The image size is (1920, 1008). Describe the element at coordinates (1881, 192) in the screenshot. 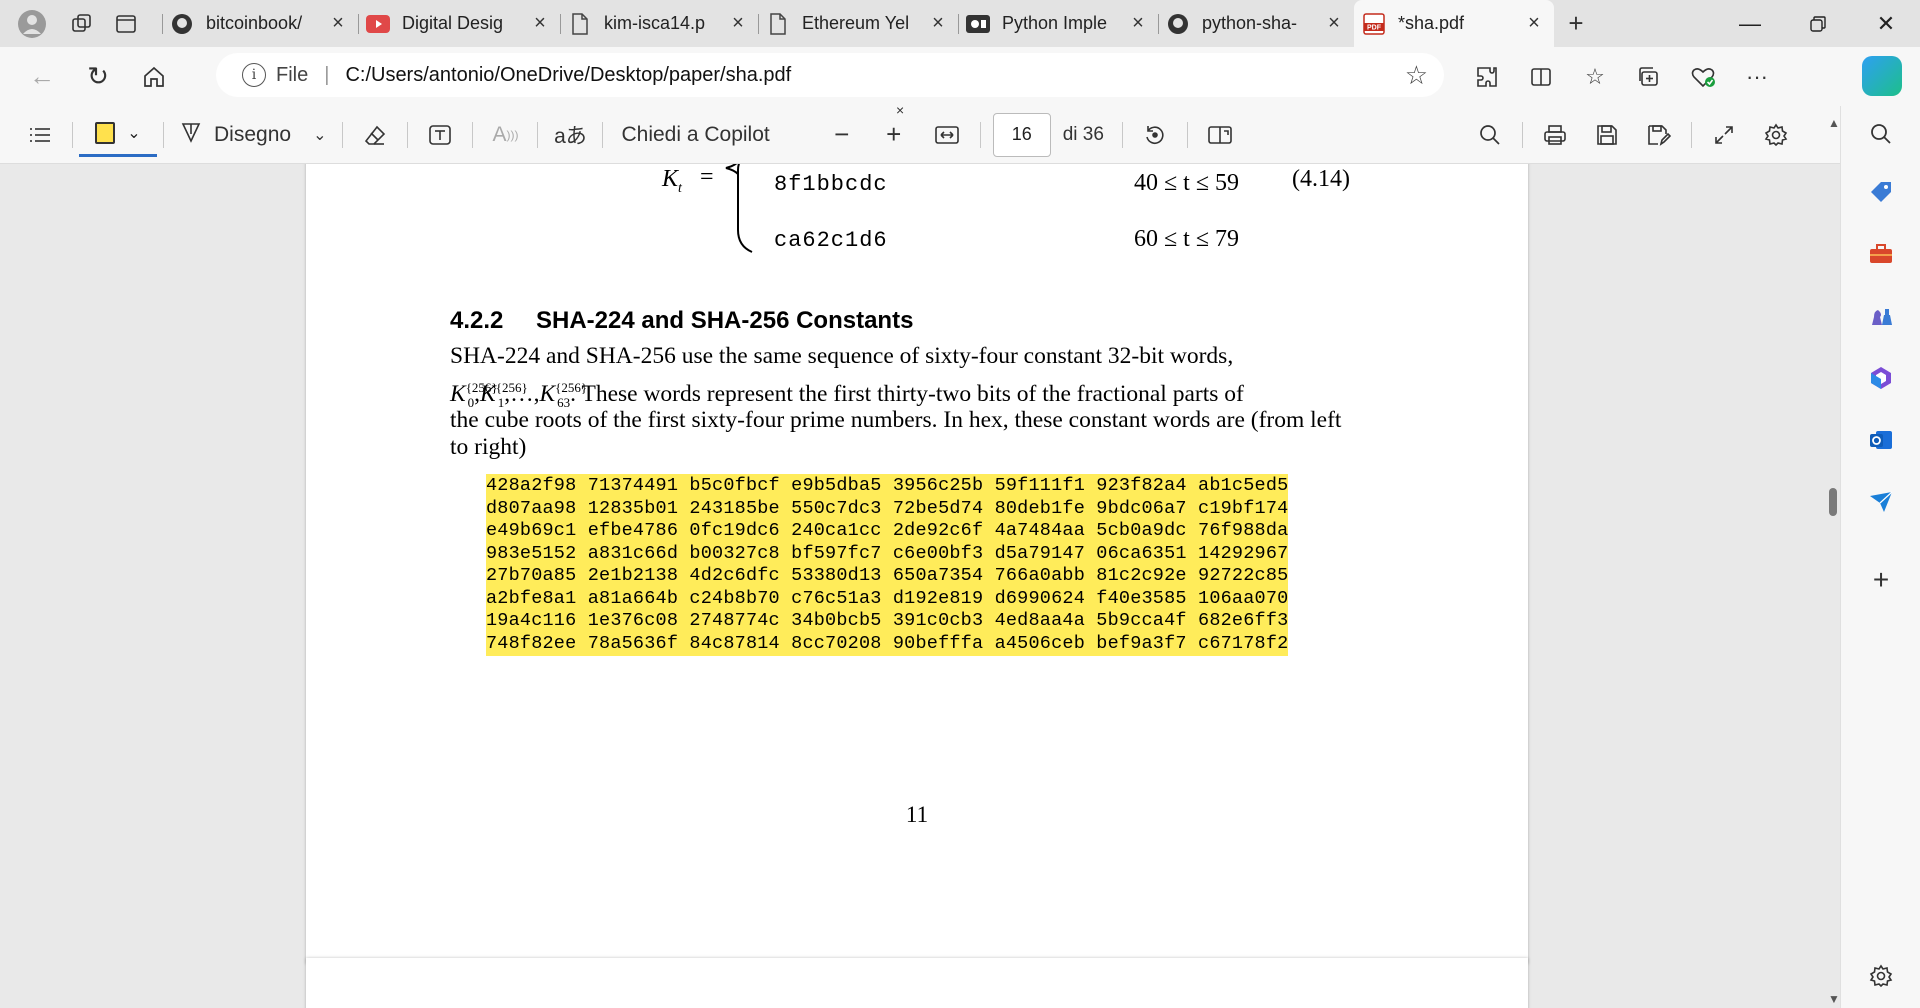

I see `shopping-tag-icon` at that location.